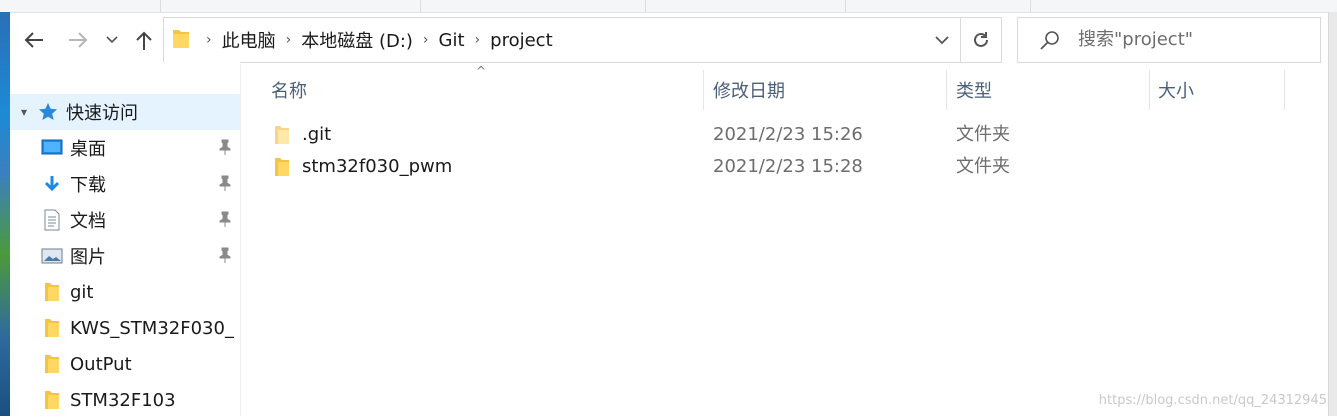 The image size is (1337, 418). Describe the element at coordinates (52, 256) in the screenshot. I see `pictures-icon` at that location.